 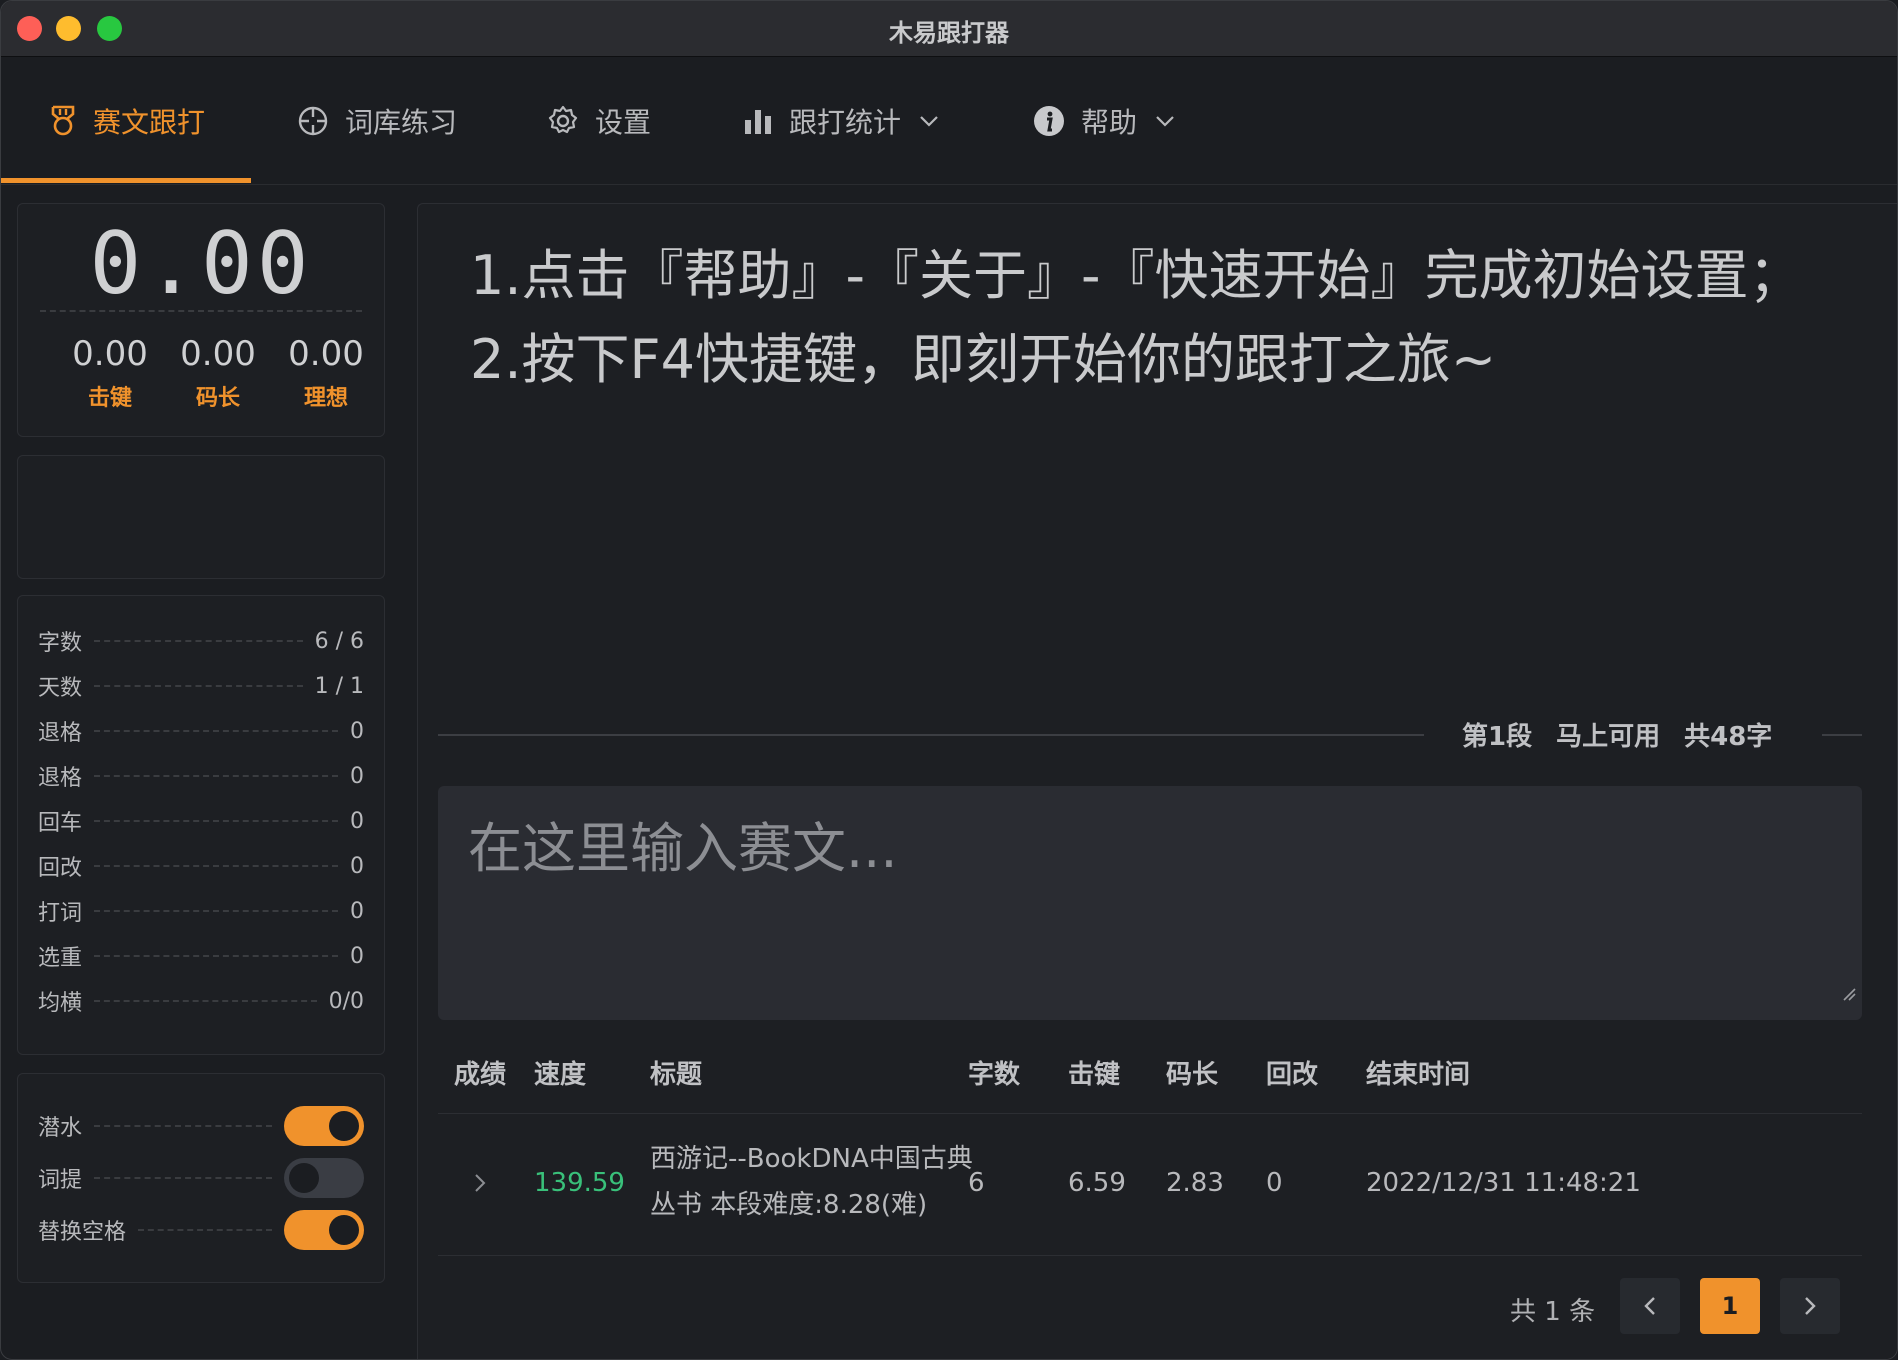 I want to click on metric-code-length: 0.00 码长, so click(x=218, y=373).